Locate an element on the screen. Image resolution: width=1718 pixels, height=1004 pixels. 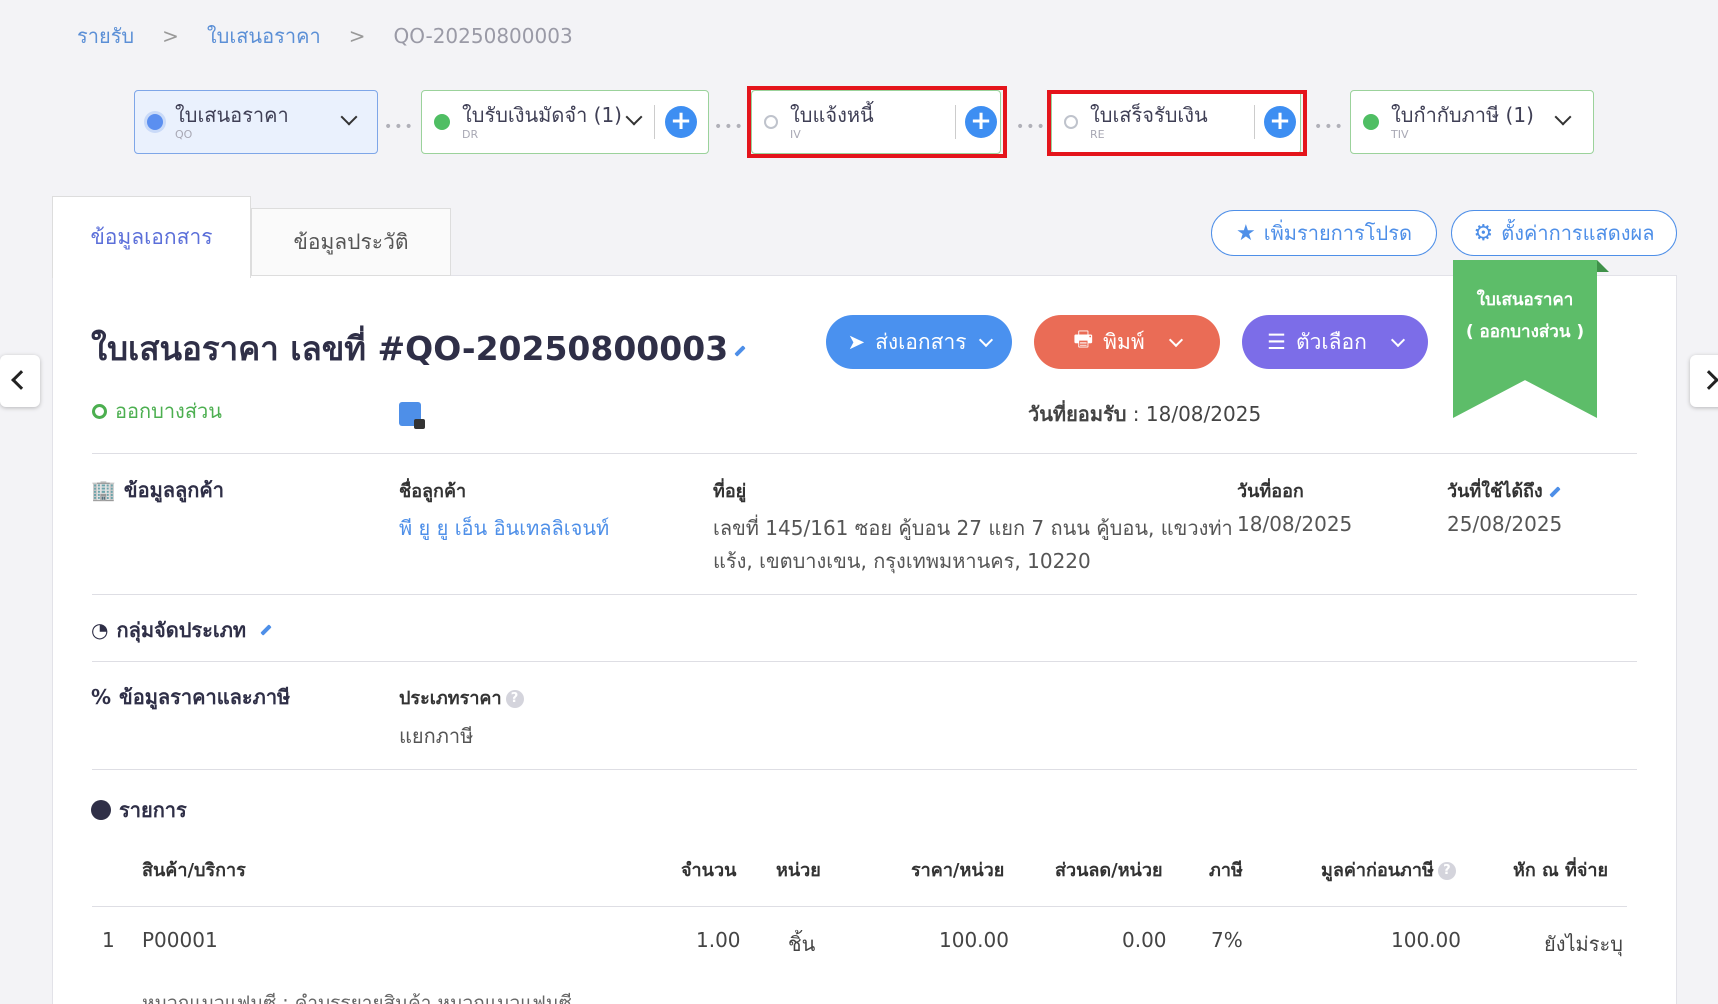
print-label: พิมพ์ is located at coordinates (1124, 341).